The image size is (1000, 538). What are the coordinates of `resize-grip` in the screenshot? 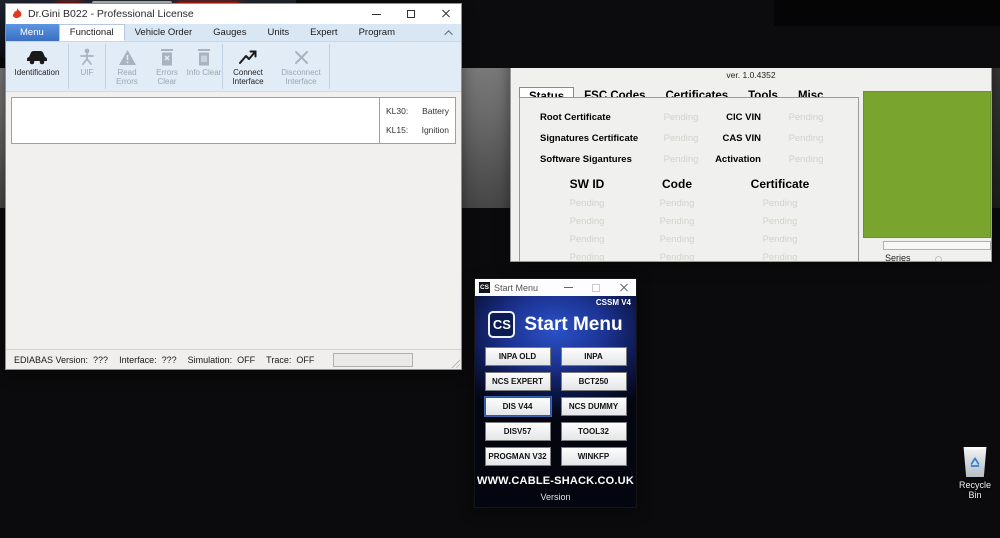 It's located at (455, 363).